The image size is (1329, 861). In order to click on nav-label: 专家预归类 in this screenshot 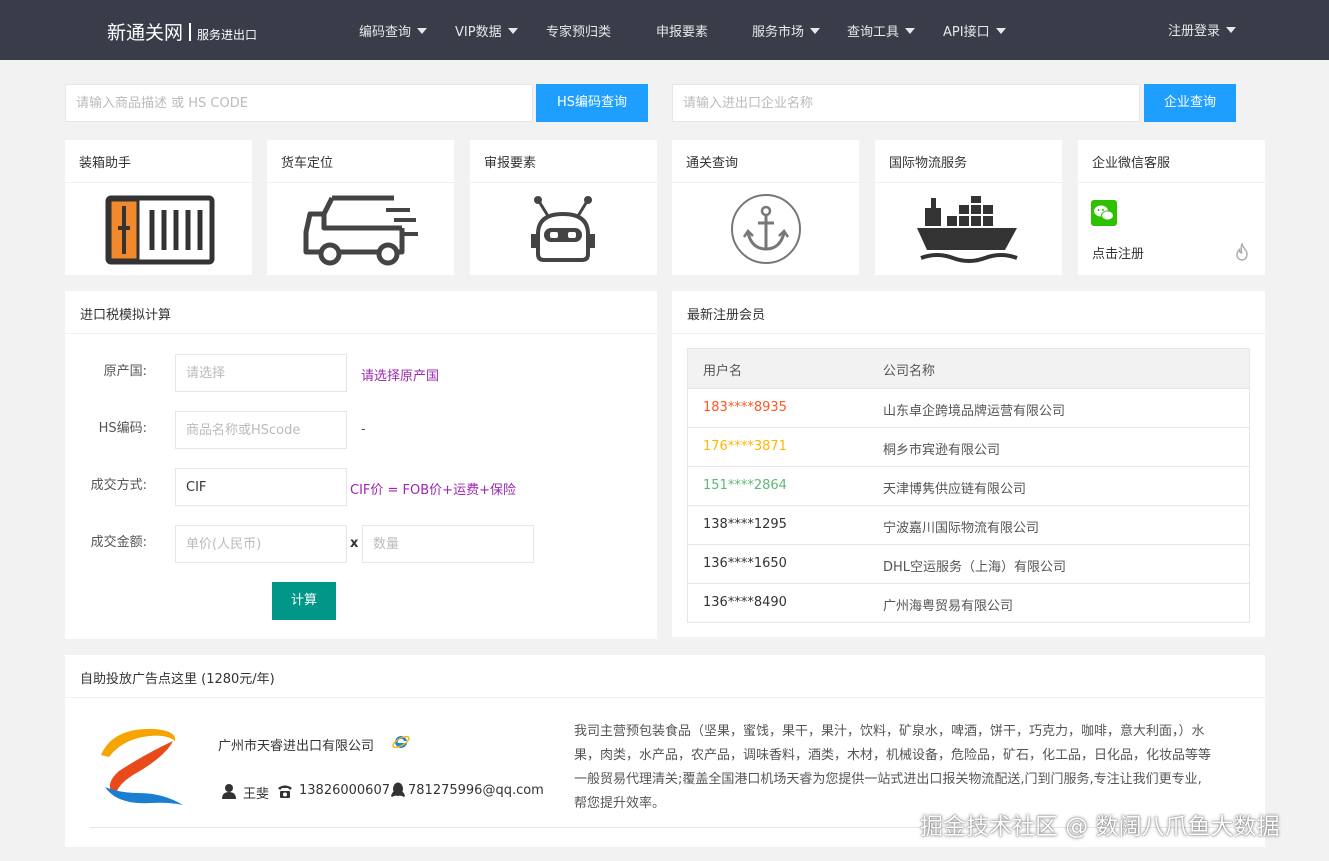, I will do `click(579, 32)`.